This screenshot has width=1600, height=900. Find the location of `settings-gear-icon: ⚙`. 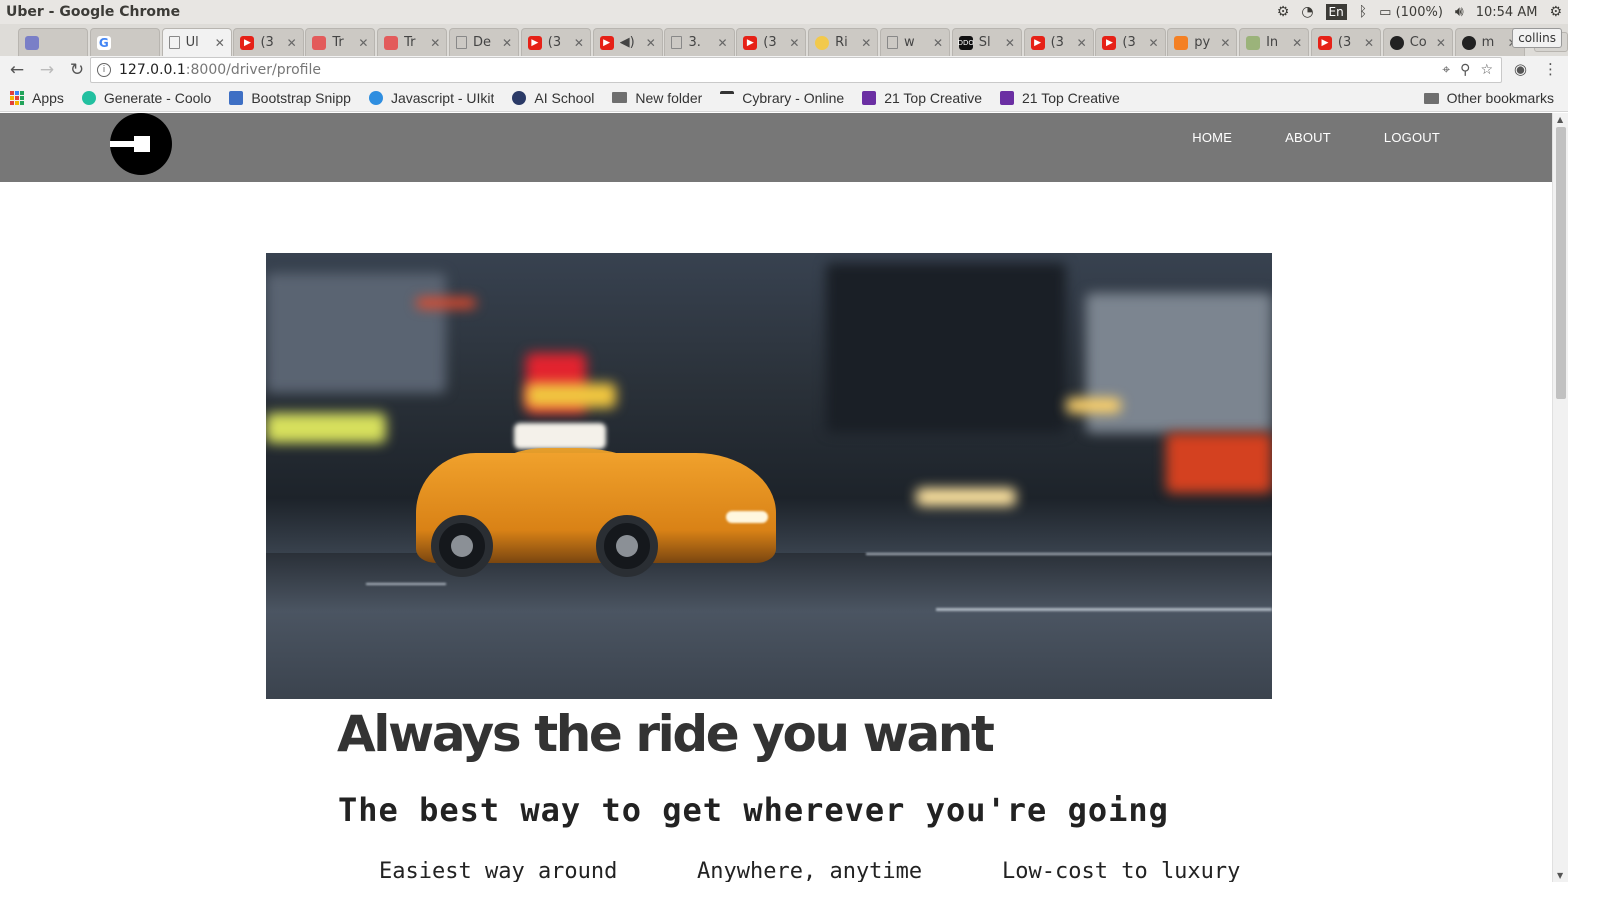

settings-gear-icon: ⚙ is located at coordinates (1283, 12).